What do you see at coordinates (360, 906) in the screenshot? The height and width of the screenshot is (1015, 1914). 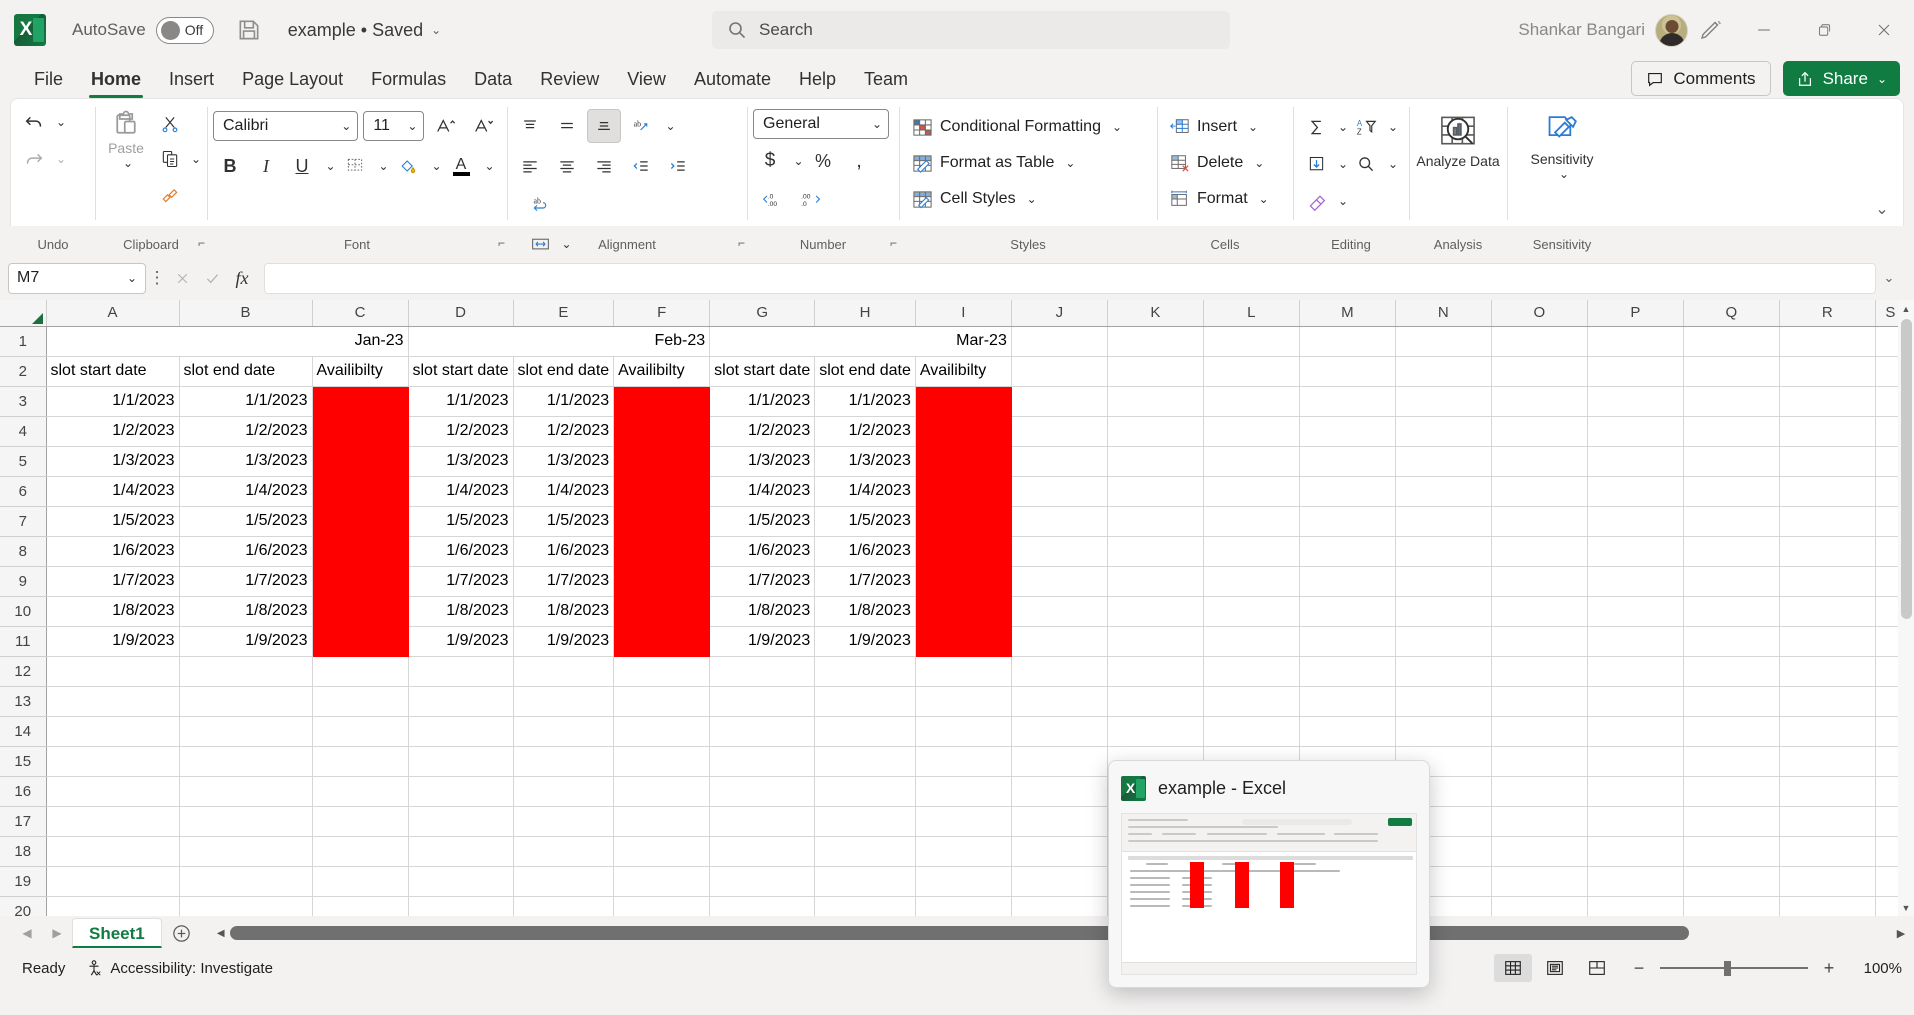 I see `cell-C20` at bounding box center [360, 906].